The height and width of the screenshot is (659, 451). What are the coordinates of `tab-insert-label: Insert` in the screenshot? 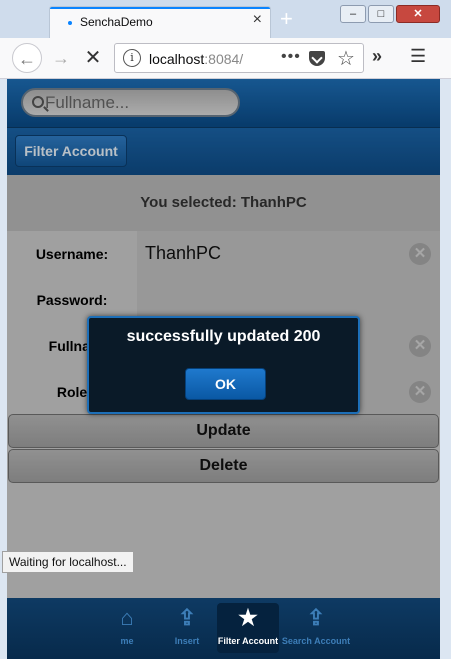 It's located at (187, 641).